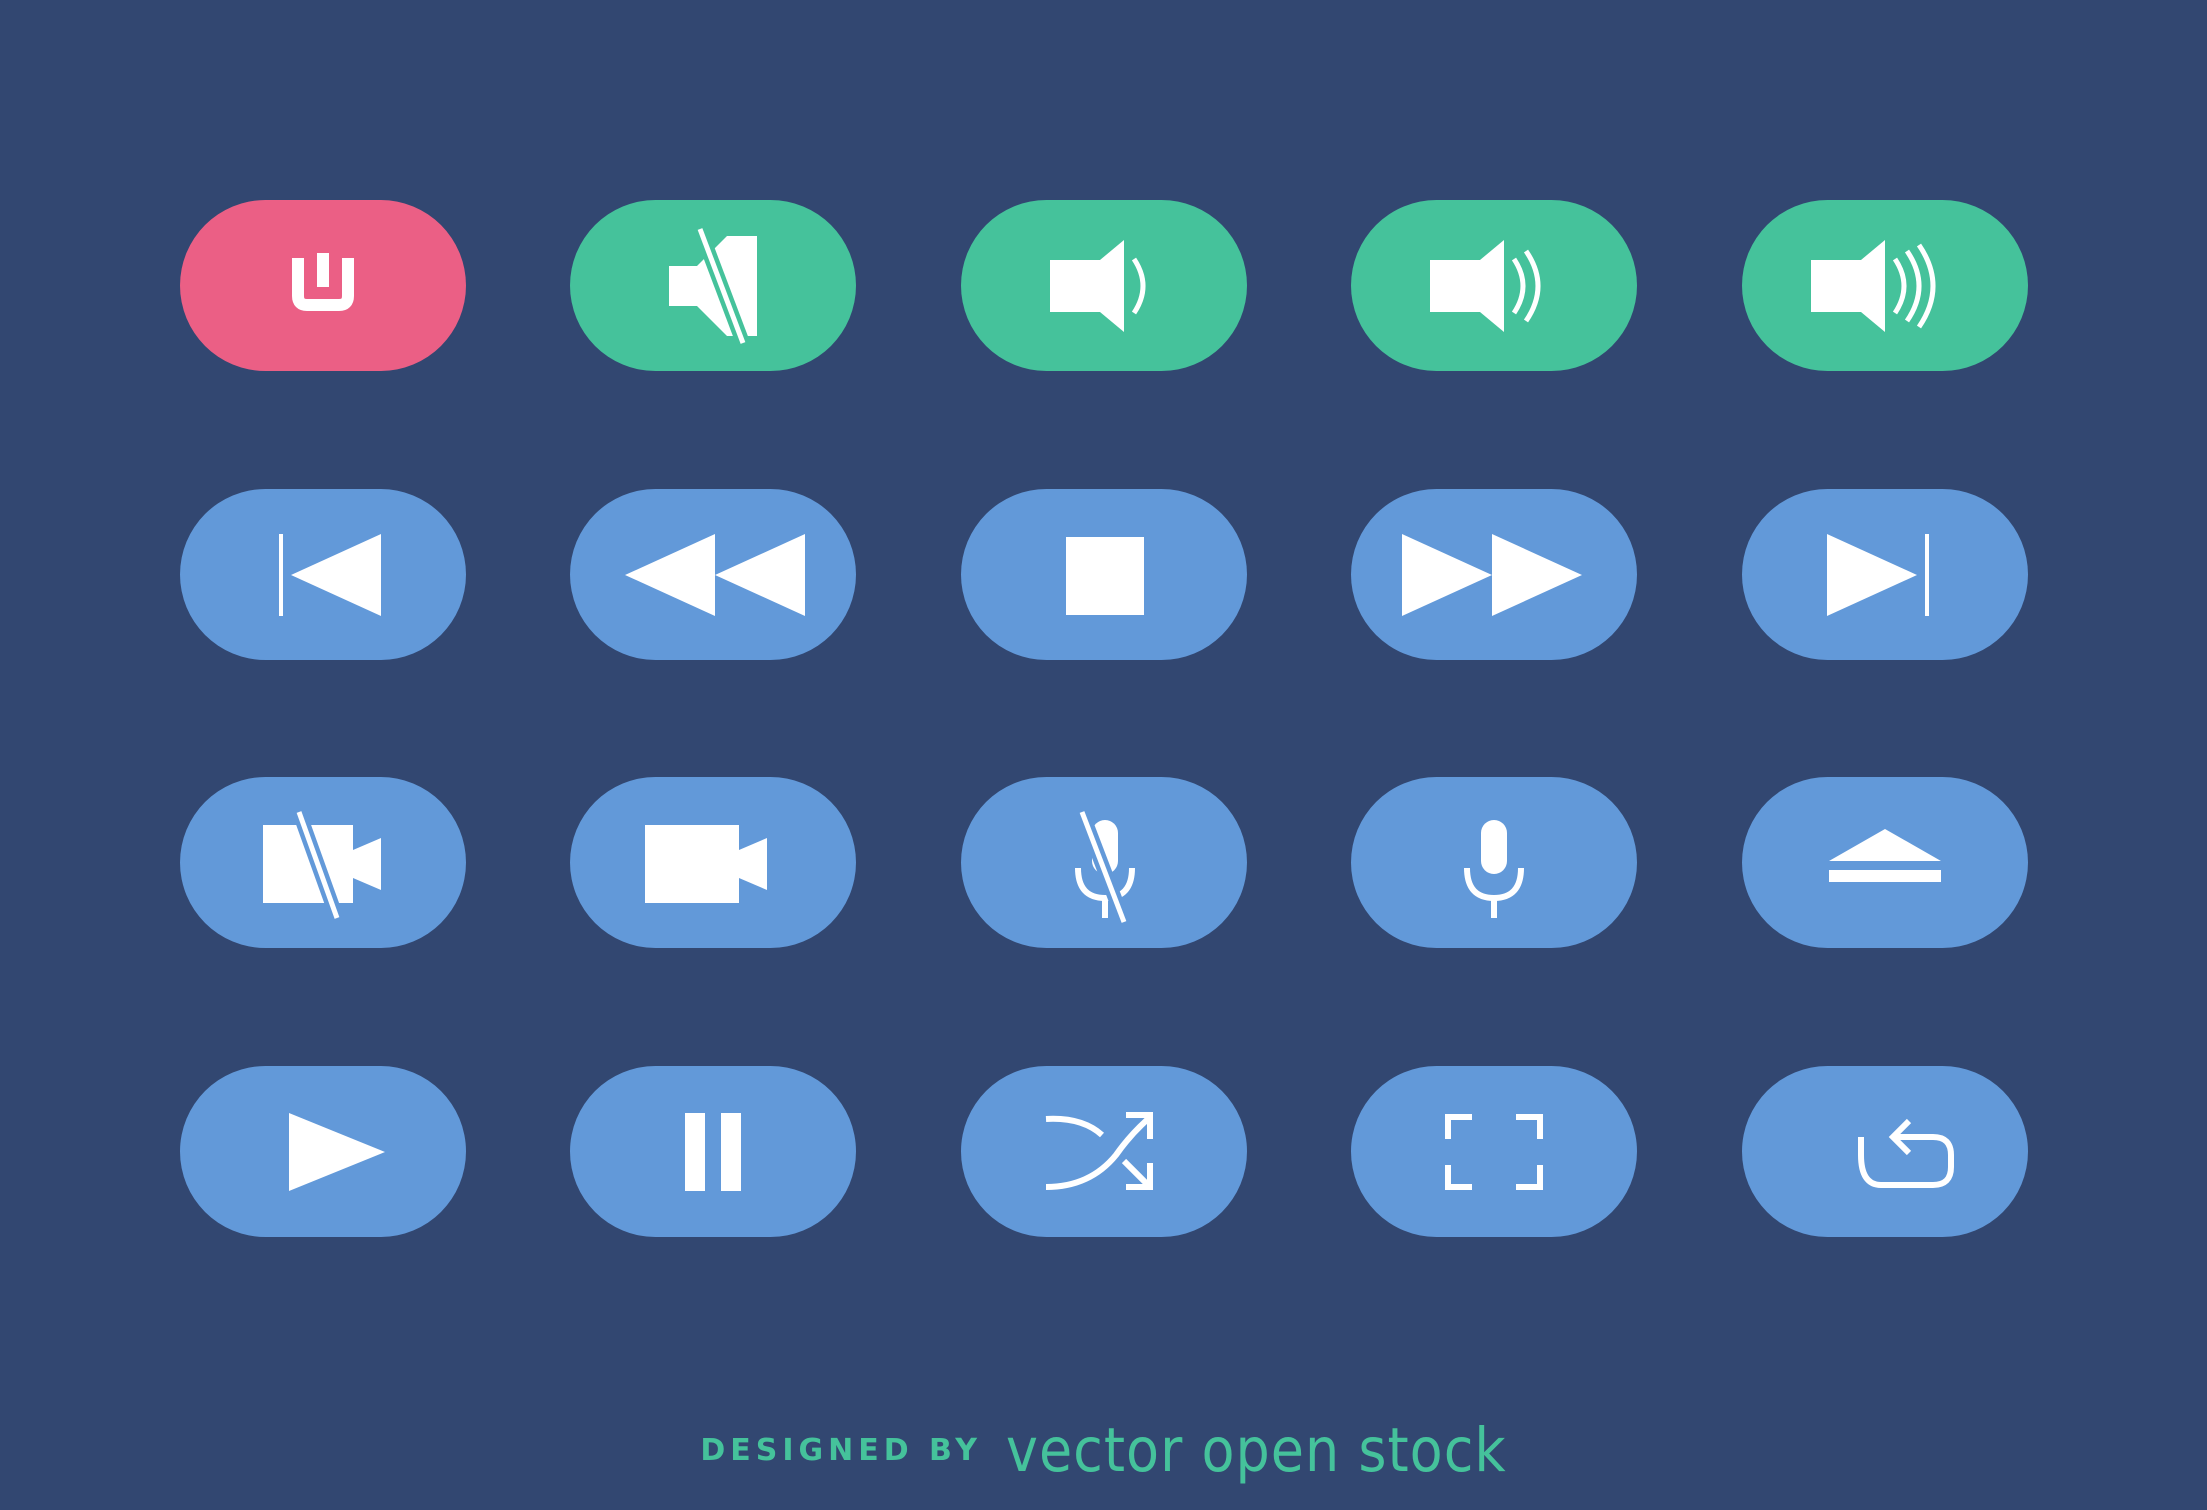 This screenshot has width=2207, height=1510. I want to click on volume-mute-icon, so click(713, 285).